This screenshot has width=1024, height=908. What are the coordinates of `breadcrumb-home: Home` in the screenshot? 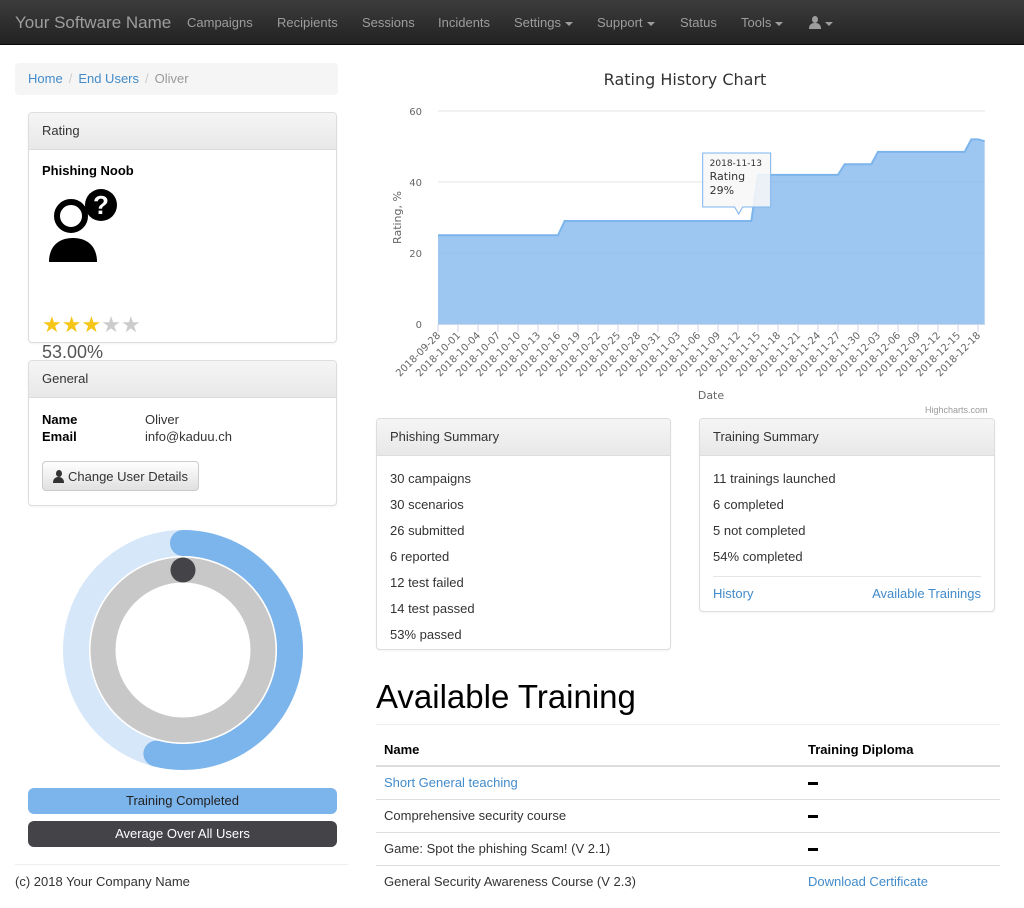 It's located at (45, 78).